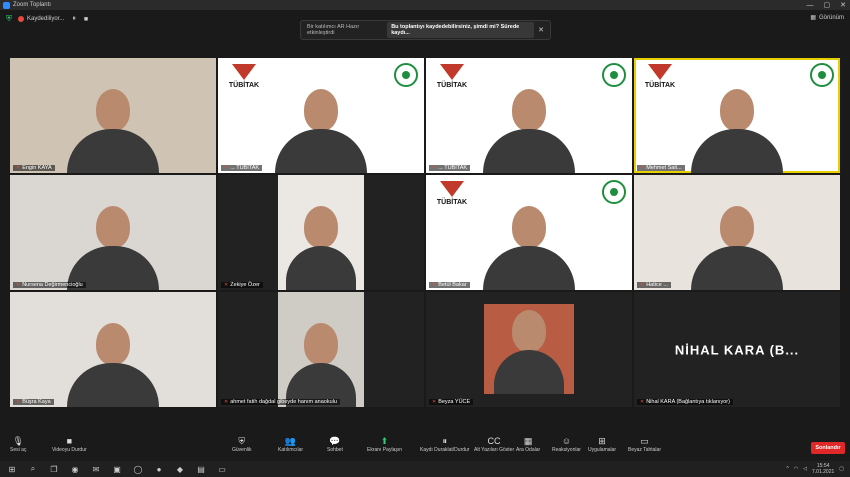  I want to click on mail-icon: ✉, so click(96, 469).